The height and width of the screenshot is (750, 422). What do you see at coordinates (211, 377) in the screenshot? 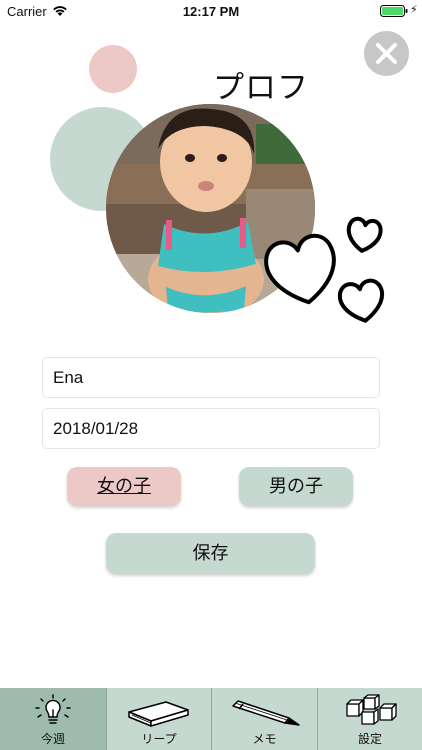
I see `name-field: Ena` at bounding box center [211, 377].